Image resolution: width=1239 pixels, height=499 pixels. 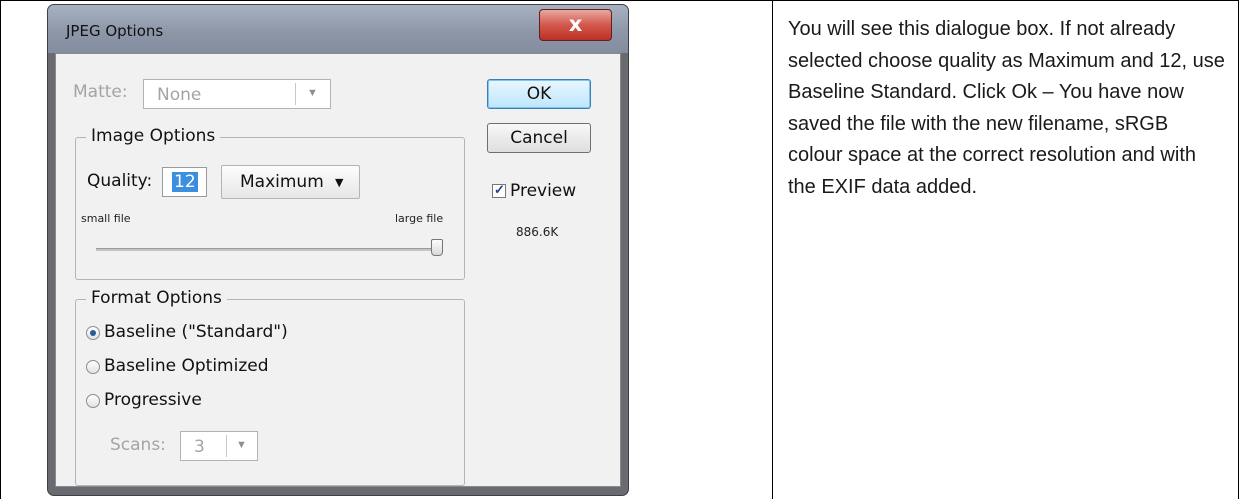 I want to click on quality-preset-select: Maximum ▼, so click(x=290, y=182).